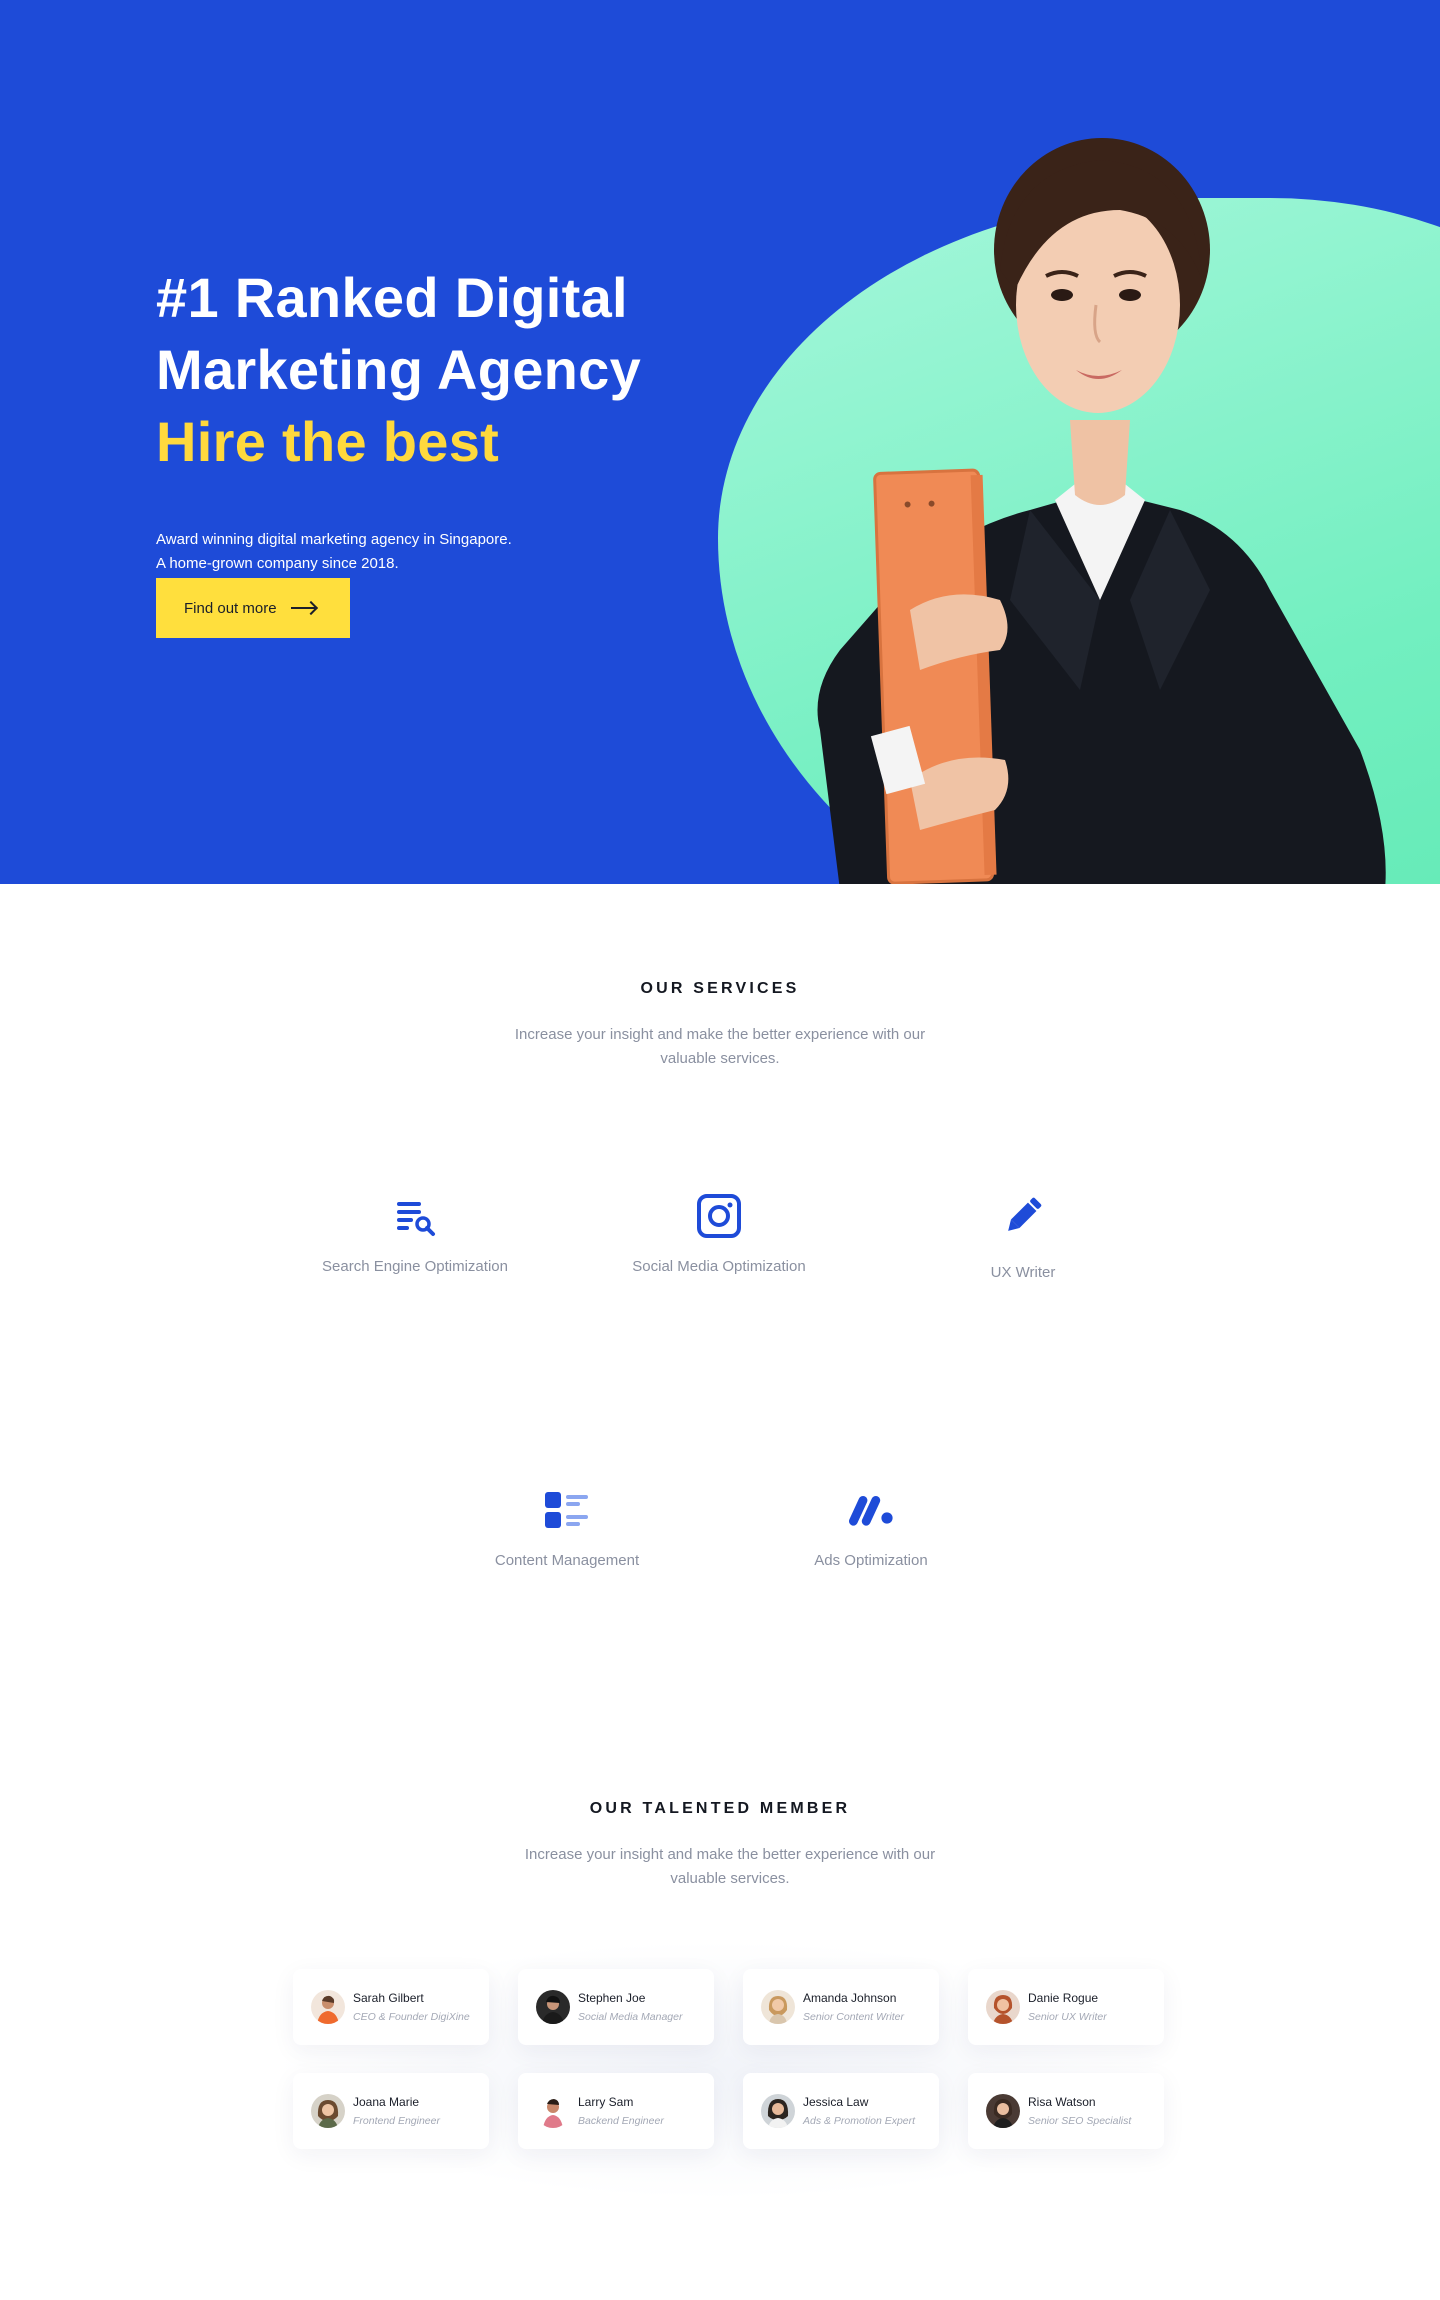 The height and width of the screenshot is (2300, 1440). What do you see at coordinates (719, 1216) in the screenshot?
I see `instagram-icon` at bounding box center [719, 1216].